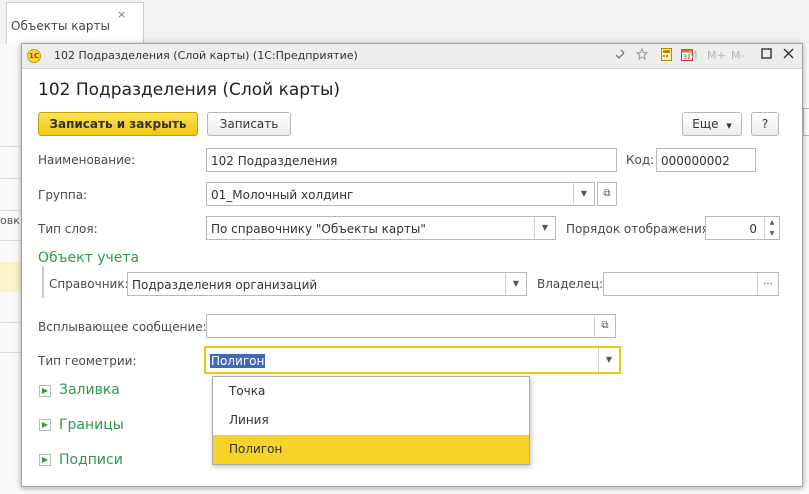 The height and width of the screenshot is (494, 809). Describe the element at coordinates (327, 284) in the screenshot. I see `catalog-field: Подразделения организаций ▼` at that location.